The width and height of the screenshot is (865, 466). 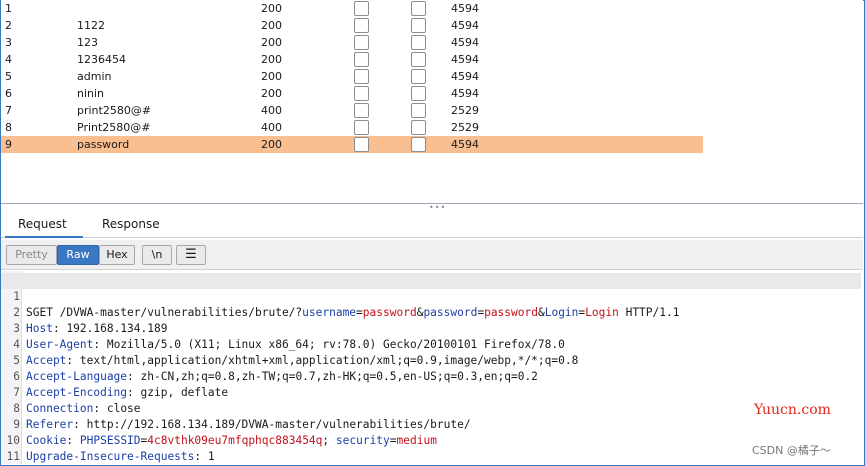 What do you see at coordinates (117, 255) in the screenshot?
I see `hex-button: Hex` at bounding box center [117, 255].